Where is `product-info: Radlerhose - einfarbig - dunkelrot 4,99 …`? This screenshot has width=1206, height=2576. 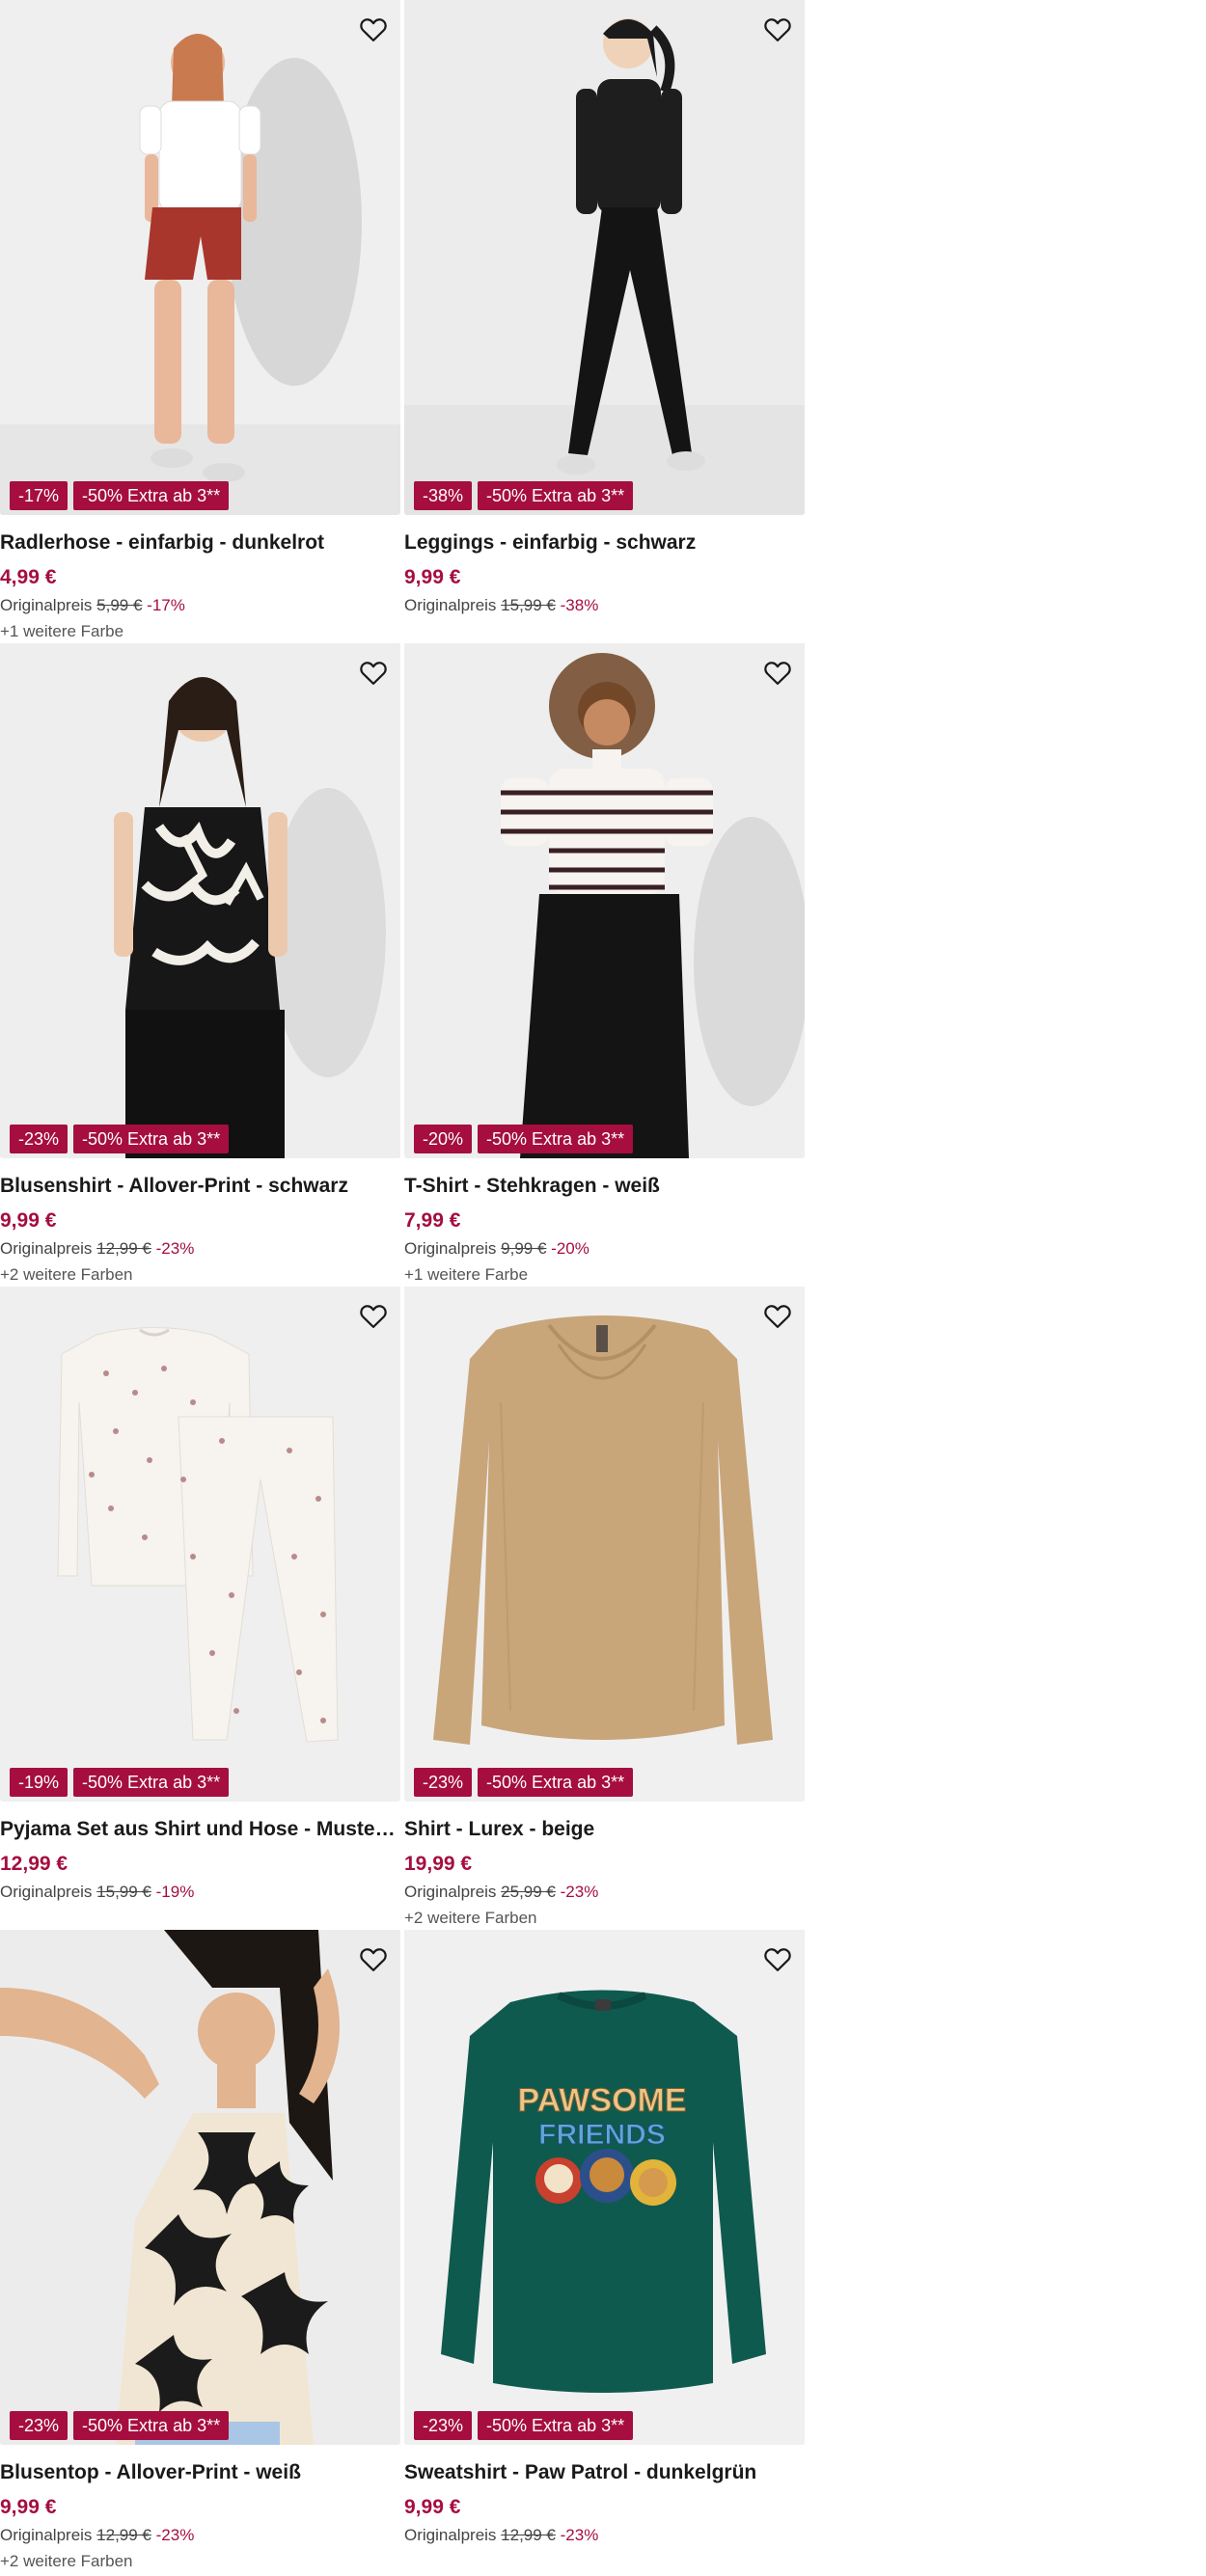 product-info: Radlerhose - einfarbig - dunkelrot 4,99 … is located at coordinates (200, 580).